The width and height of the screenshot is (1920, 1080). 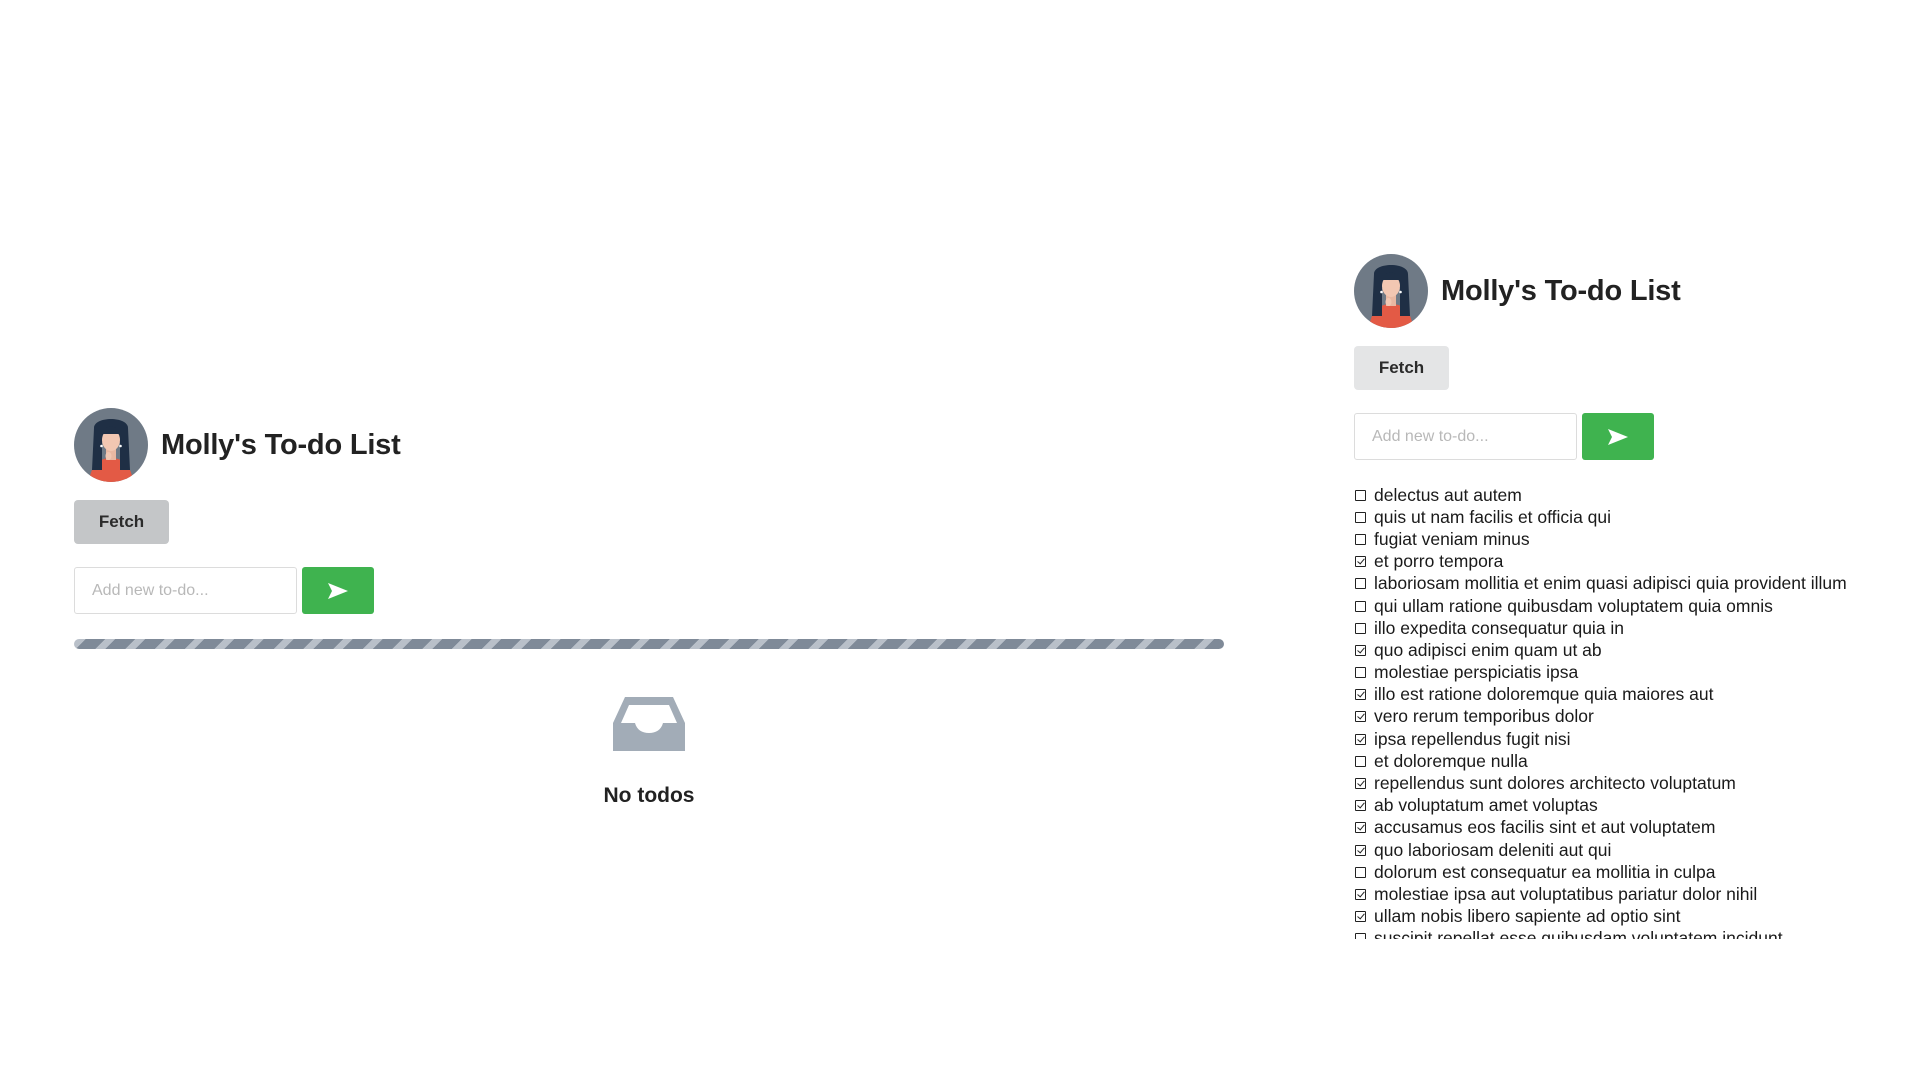 I want to click on todo-item: fugiat veniam minus, so click(x=1634, y=539).